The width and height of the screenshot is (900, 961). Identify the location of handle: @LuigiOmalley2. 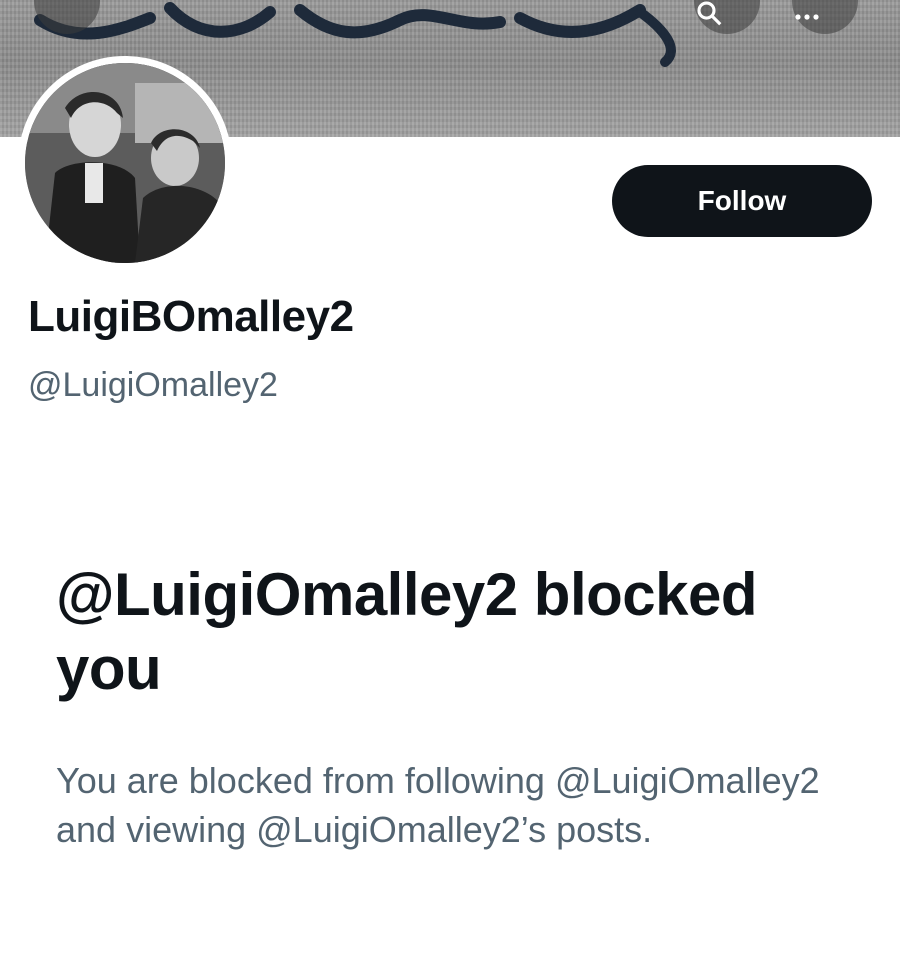
(153, 385).